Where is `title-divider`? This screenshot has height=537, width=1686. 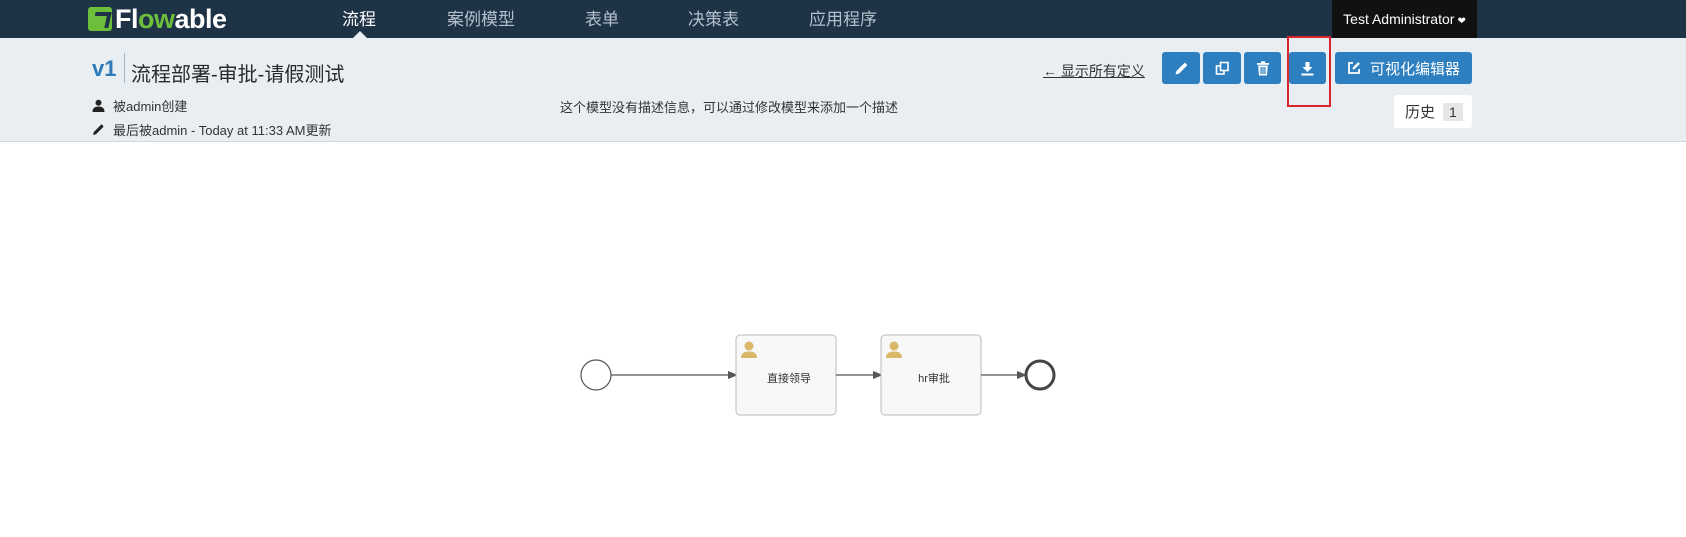 title-divider is located at coordinates (124, 68).